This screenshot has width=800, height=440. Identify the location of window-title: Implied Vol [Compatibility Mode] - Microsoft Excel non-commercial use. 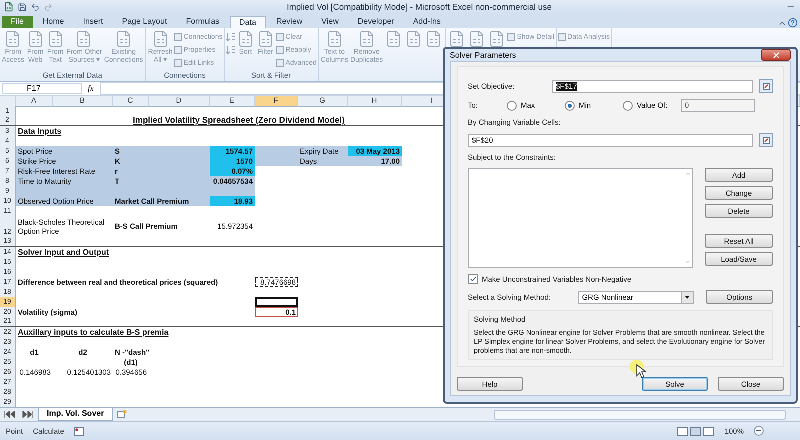
(419, 7).